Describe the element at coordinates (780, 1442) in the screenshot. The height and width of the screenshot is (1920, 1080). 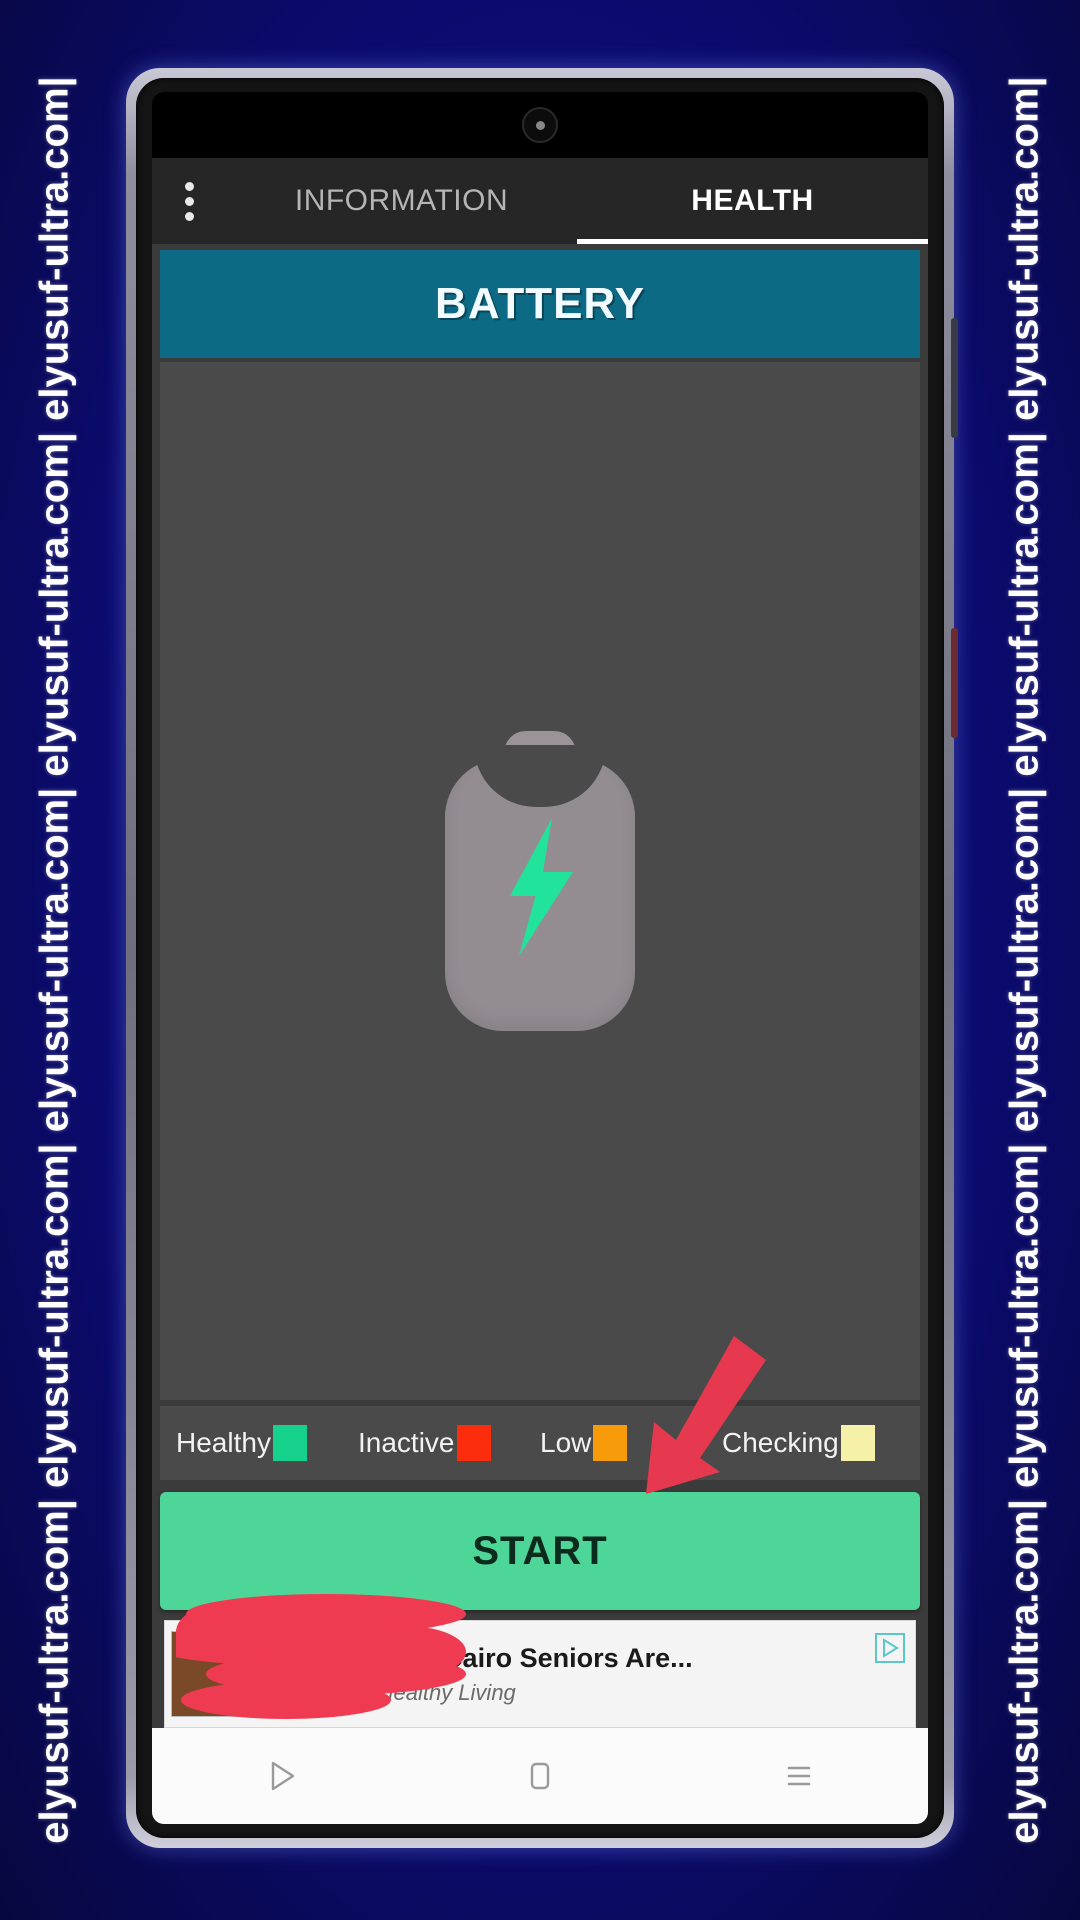
I see `legend-label-checking: Checking` at that location.